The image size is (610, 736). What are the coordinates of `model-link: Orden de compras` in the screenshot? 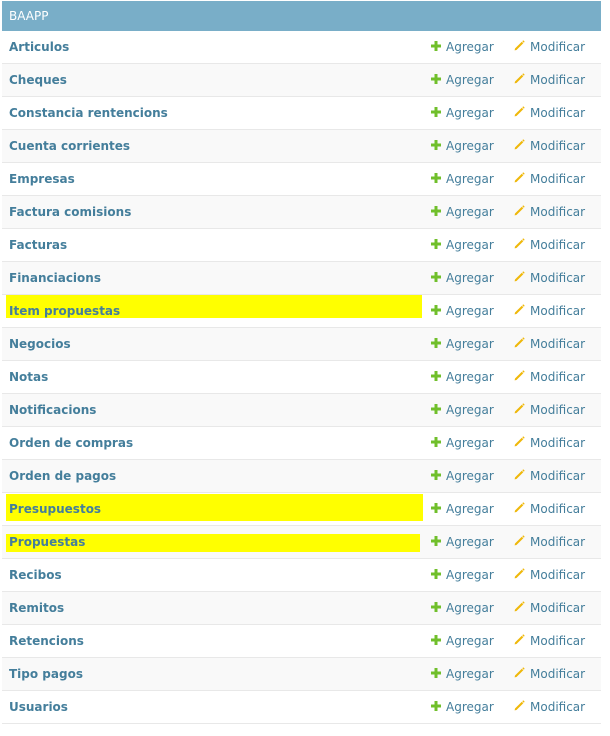 It's located at (71, 443).